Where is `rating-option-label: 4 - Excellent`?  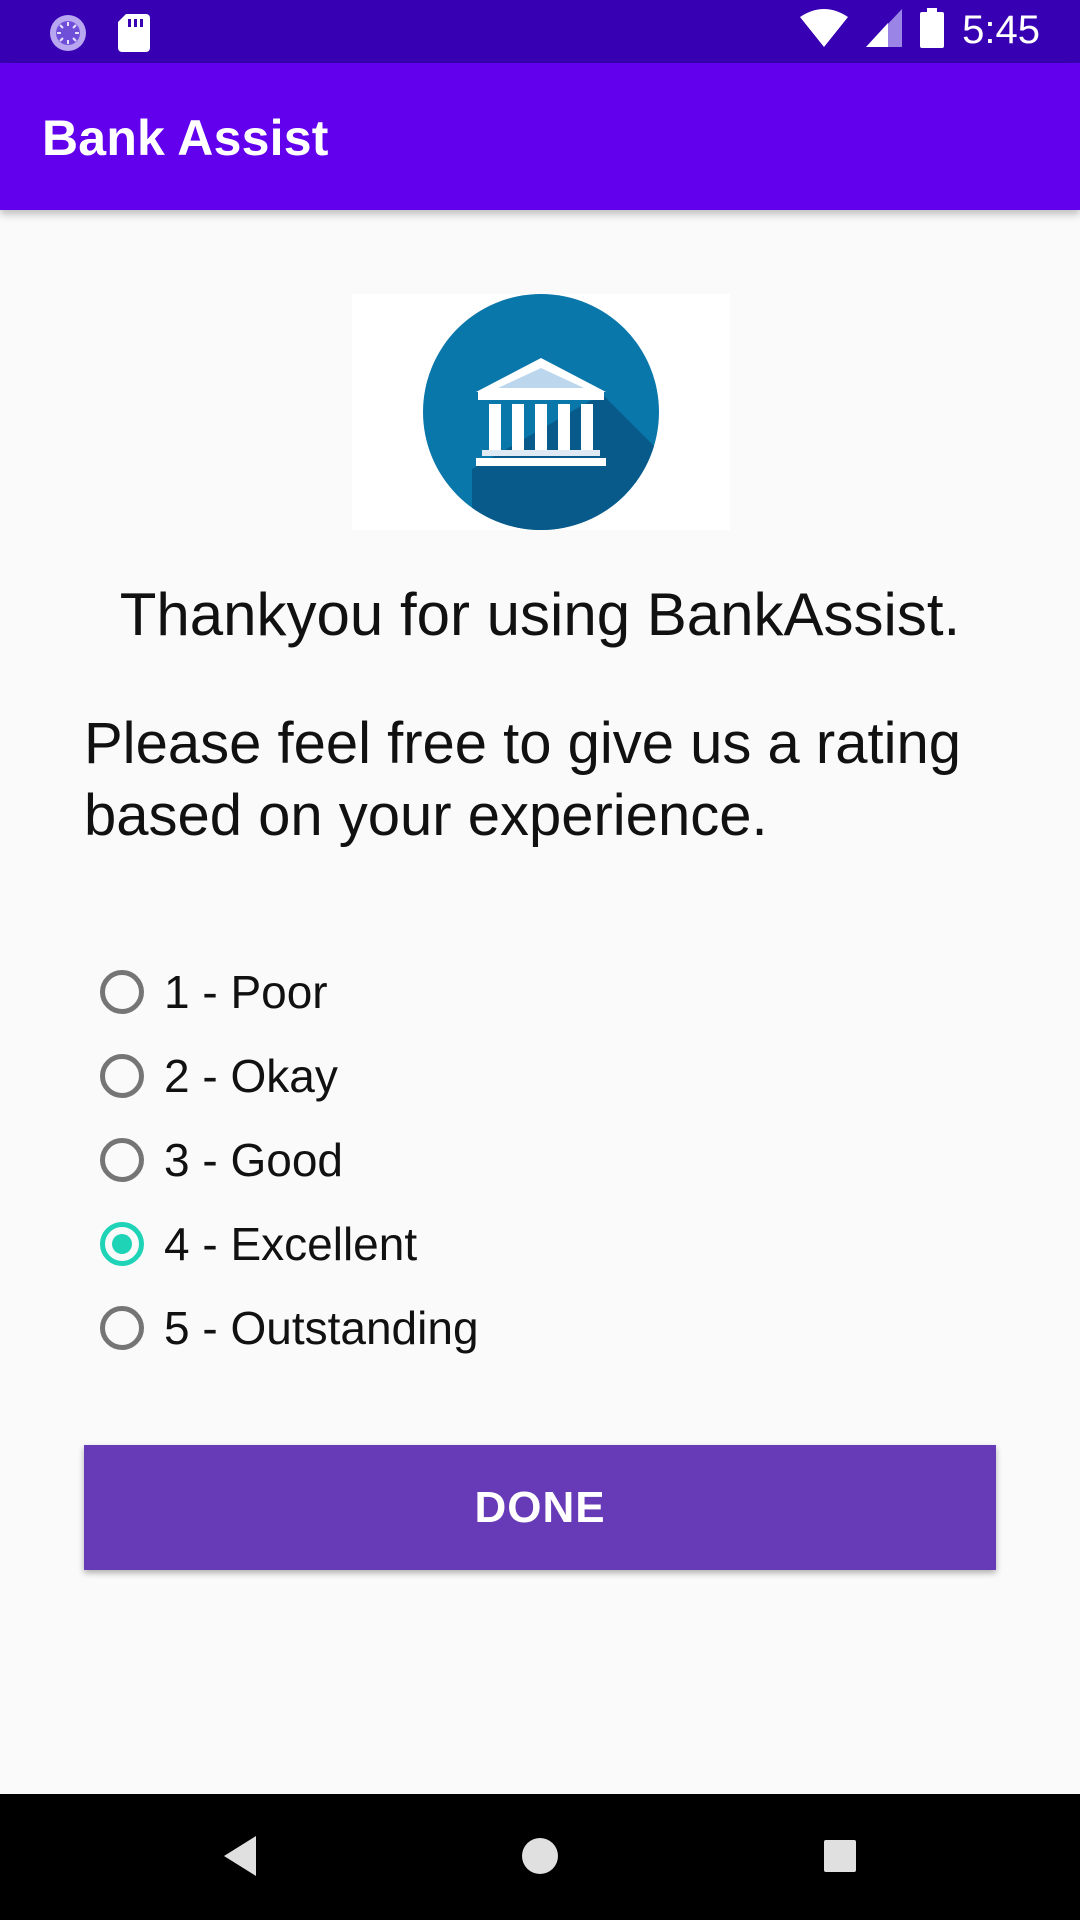 rating-option-label: 4 - Excellent is located at coordinates (291, 1244).